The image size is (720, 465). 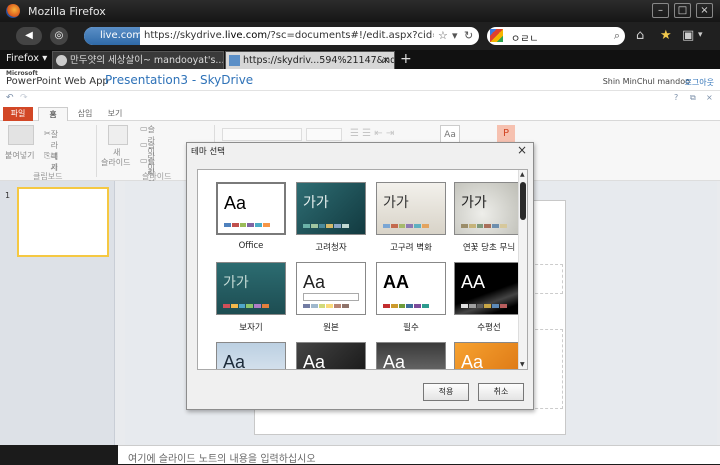 I want to click on theme-option: 가가 연꽃 당초 무늬, so click(x=489, y=217).